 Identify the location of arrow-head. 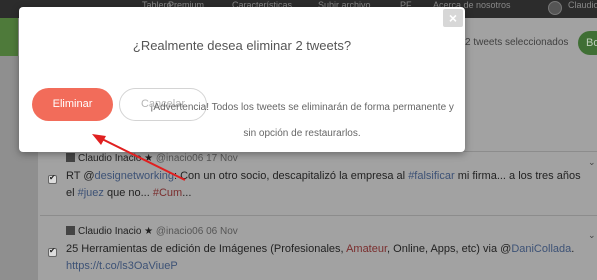
(99, 139).